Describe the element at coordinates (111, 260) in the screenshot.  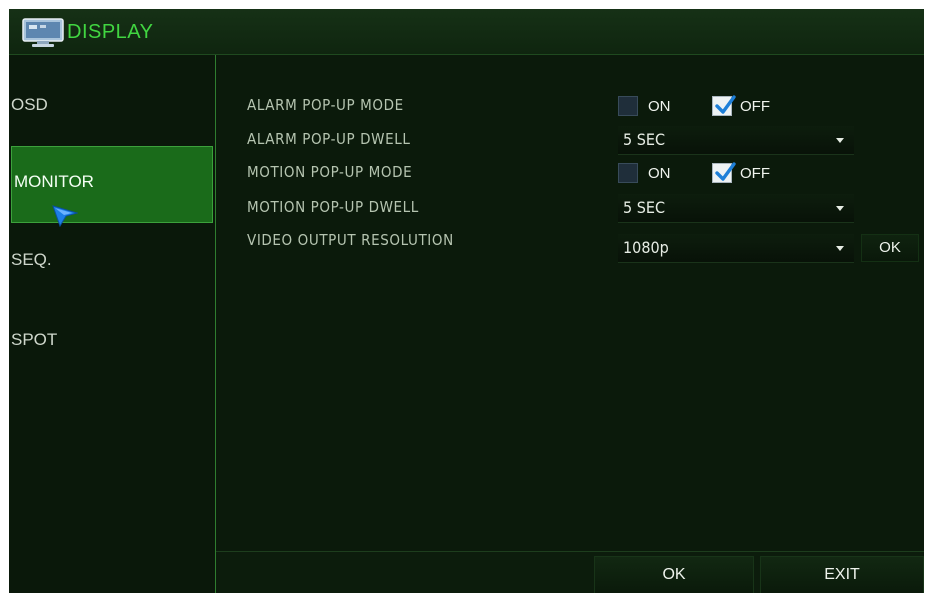
I see `sidebar-item-seq: SEQ.` at that location.